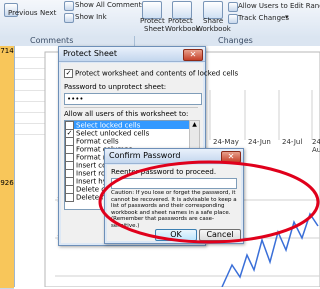  What do you see at coordinates (127, 133) in the screenshot?
I see `list-item: ✓ Select unlocked cells` at bounding box center [127, 133].